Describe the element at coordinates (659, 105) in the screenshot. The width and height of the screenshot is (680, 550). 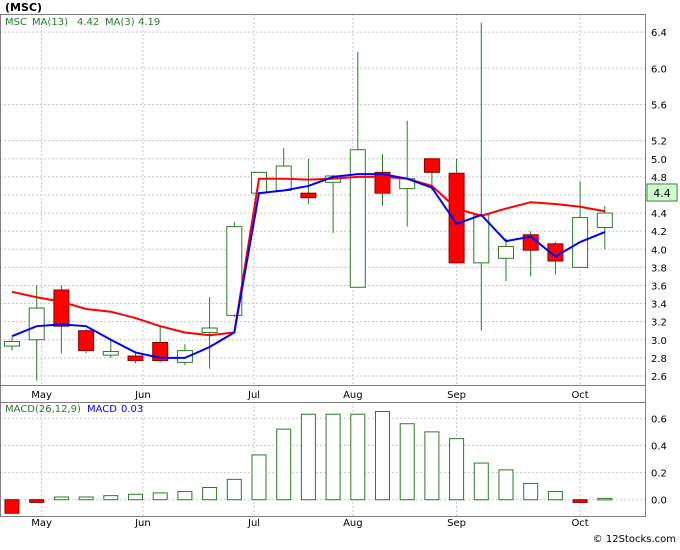
I see `price-tick-label: 5.6` at that location.